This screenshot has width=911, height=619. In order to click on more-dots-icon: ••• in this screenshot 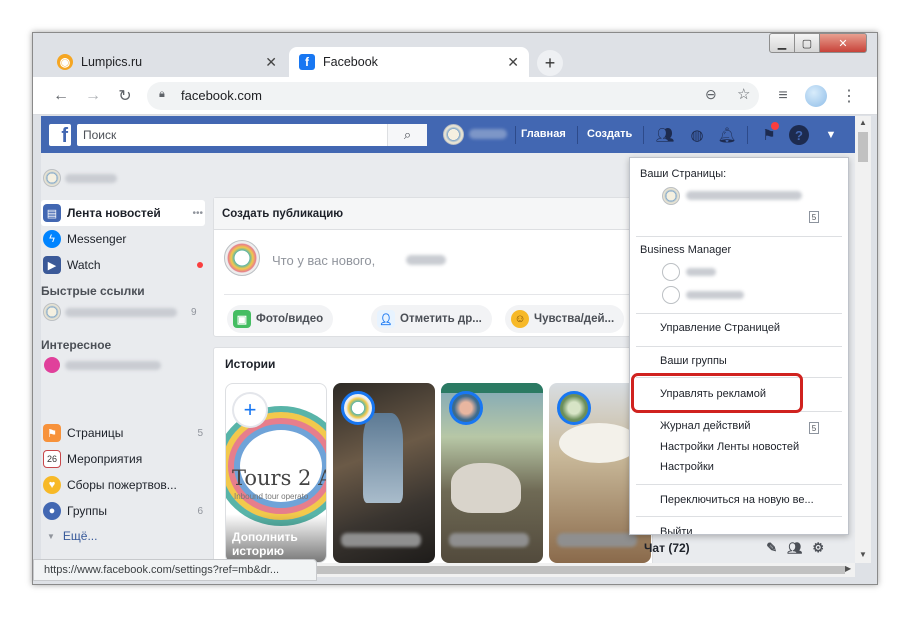, I will do `click(197, 213)`.